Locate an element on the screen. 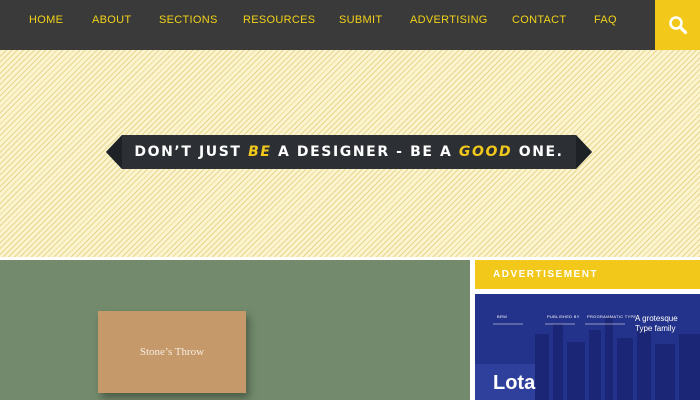  search-button is located at coordinates (677, 25).